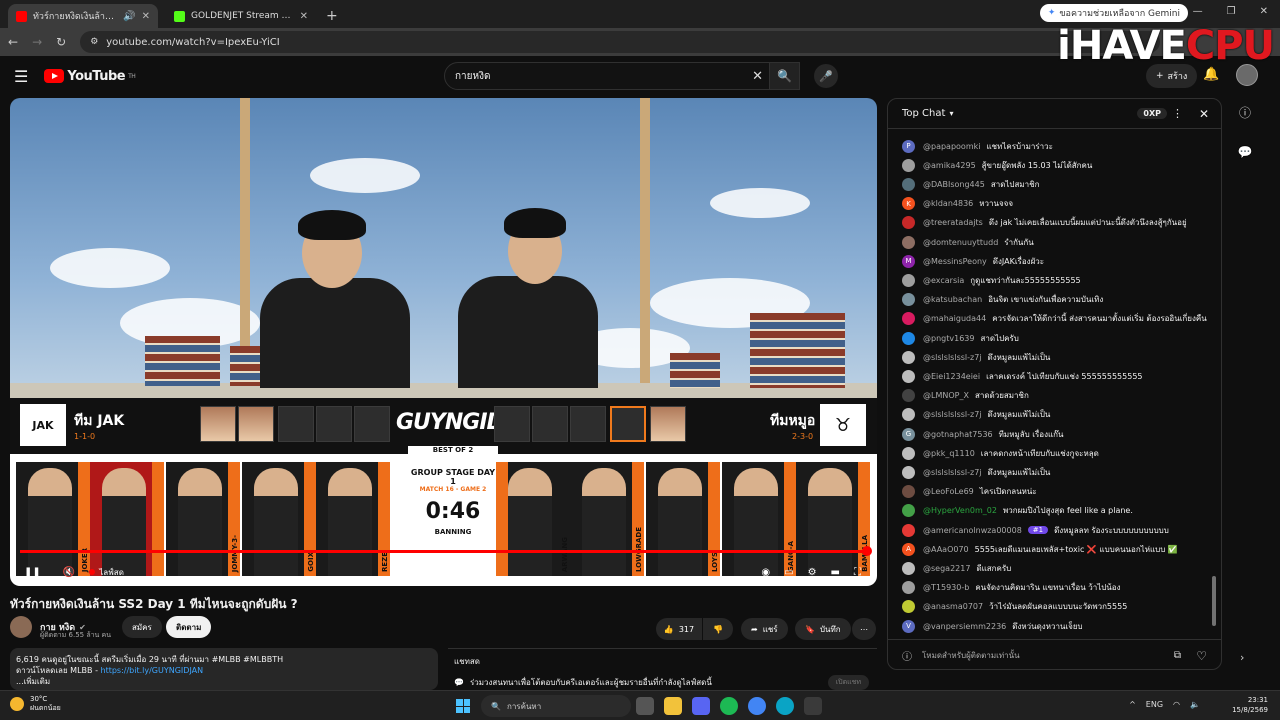  What do you see at coordinates (823, 629) in the screenshot?
I see `save-button: 🔖 บันทึก` at bounding box center [823, 629].